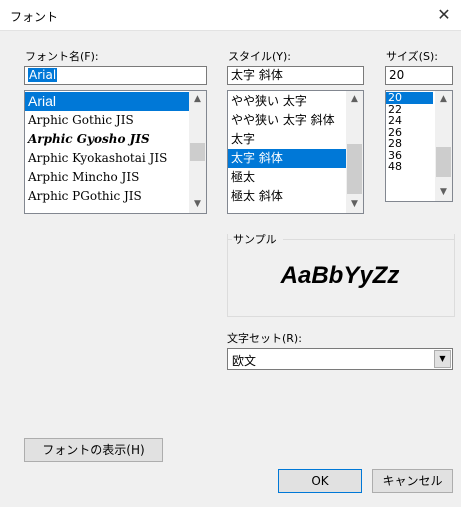  I want to click on size-list-item: 20, so click(409, 98).